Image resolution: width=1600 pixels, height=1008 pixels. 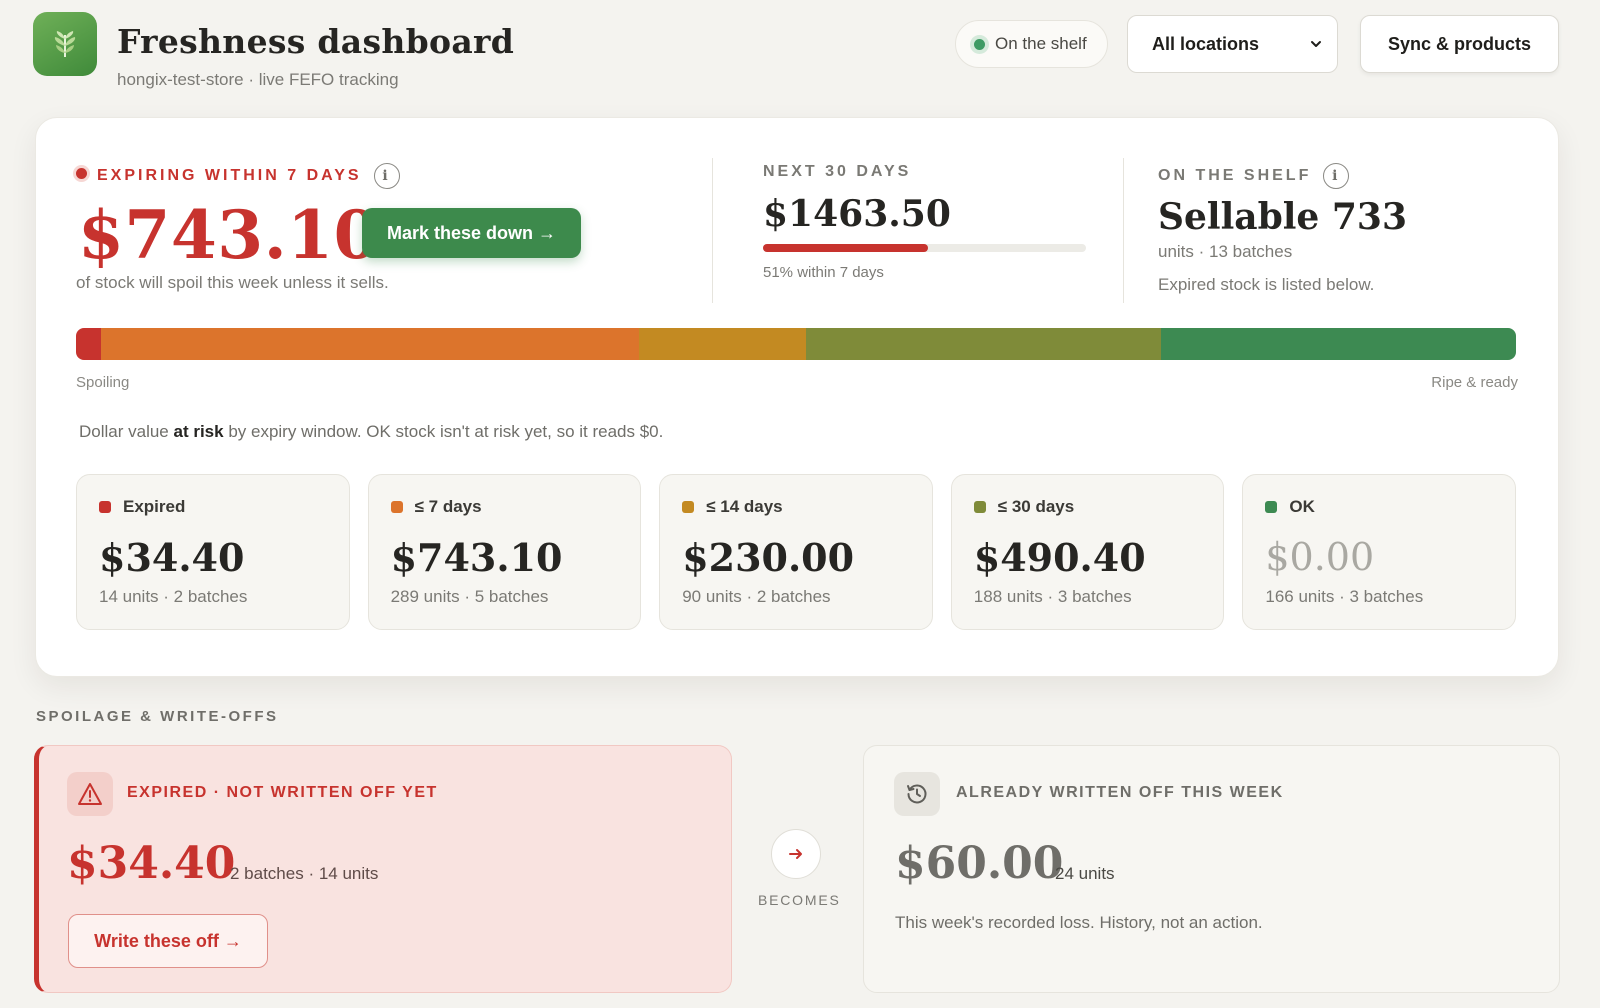 What do you see at coordinates (917, 794) in the screenshot?
I see `history-icon` at bounding box center [917, 794].